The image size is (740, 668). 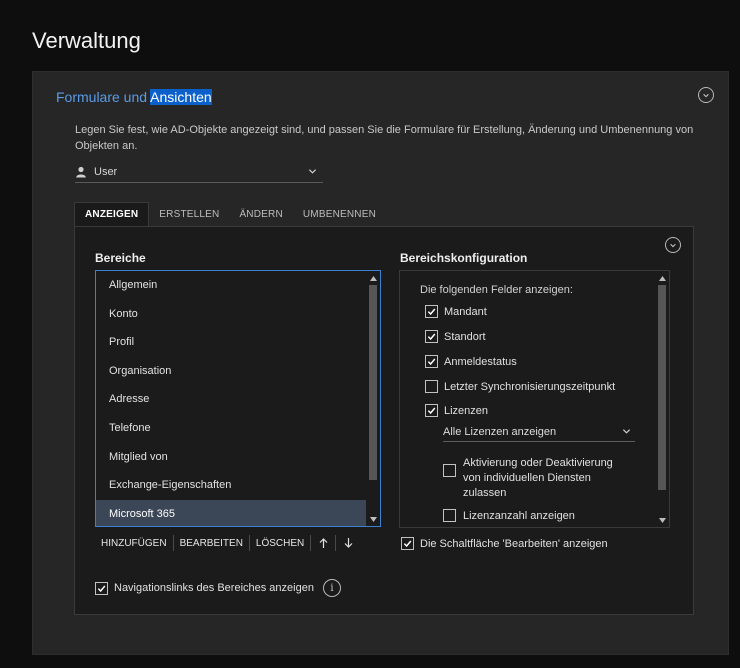 What do you see at coordinates (231, 428) in the screenshot?
I see `area-list-item: Telefone` at bounding box center [231, 428].